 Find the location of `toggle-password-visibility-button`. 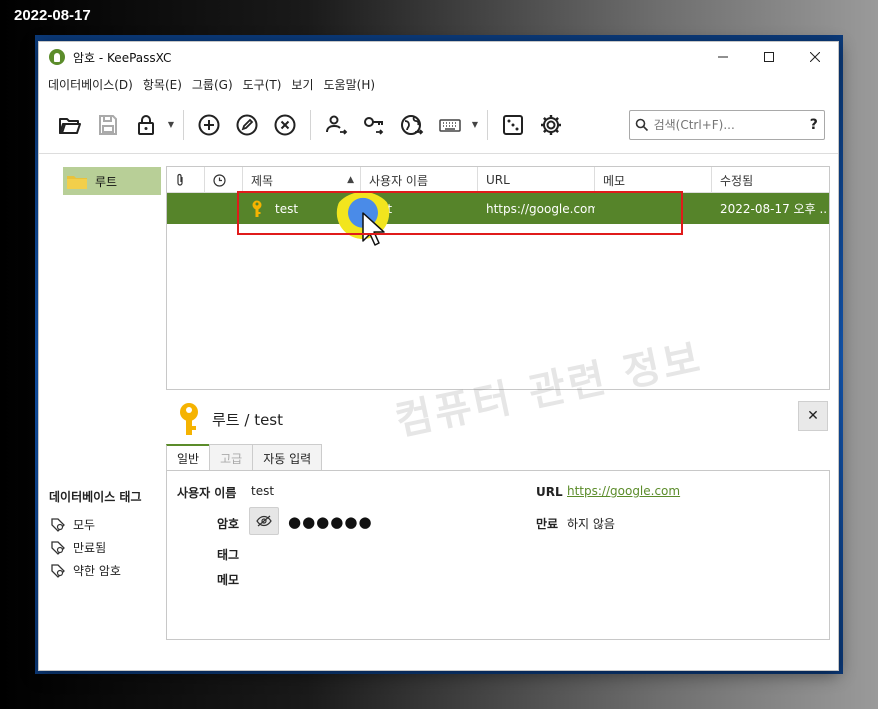

toggle-password-visibility-button is located at coordinates (264, 521).